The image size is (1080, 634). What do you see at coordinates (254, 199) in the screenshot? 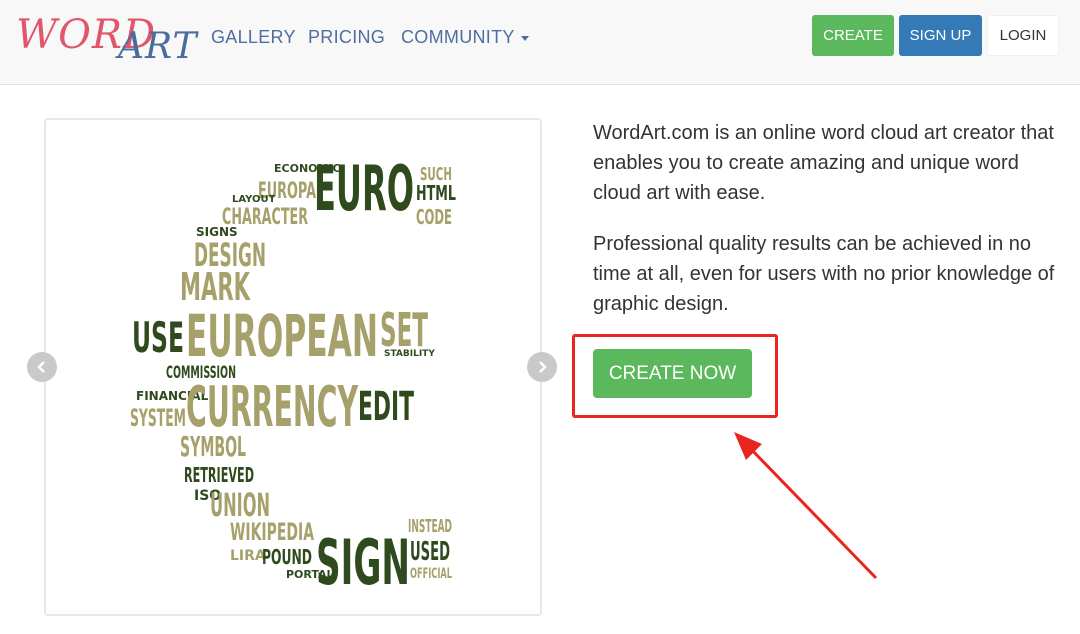
I see `cloud-word: LAYOUT` at bounding box center [254, 199].